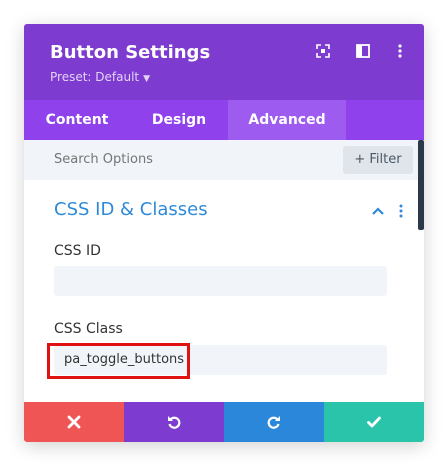  Describe the element at coordinates (378, 160) in the screenshot. I see `filter-button: + Filter` at that location.